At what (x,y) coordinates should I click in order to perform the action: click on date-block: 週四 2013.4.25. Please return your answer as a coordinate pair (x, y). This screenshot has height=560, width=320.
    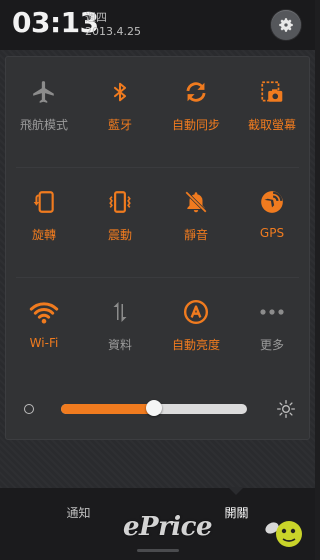
    Looking at the image, I should click on (113, 25).